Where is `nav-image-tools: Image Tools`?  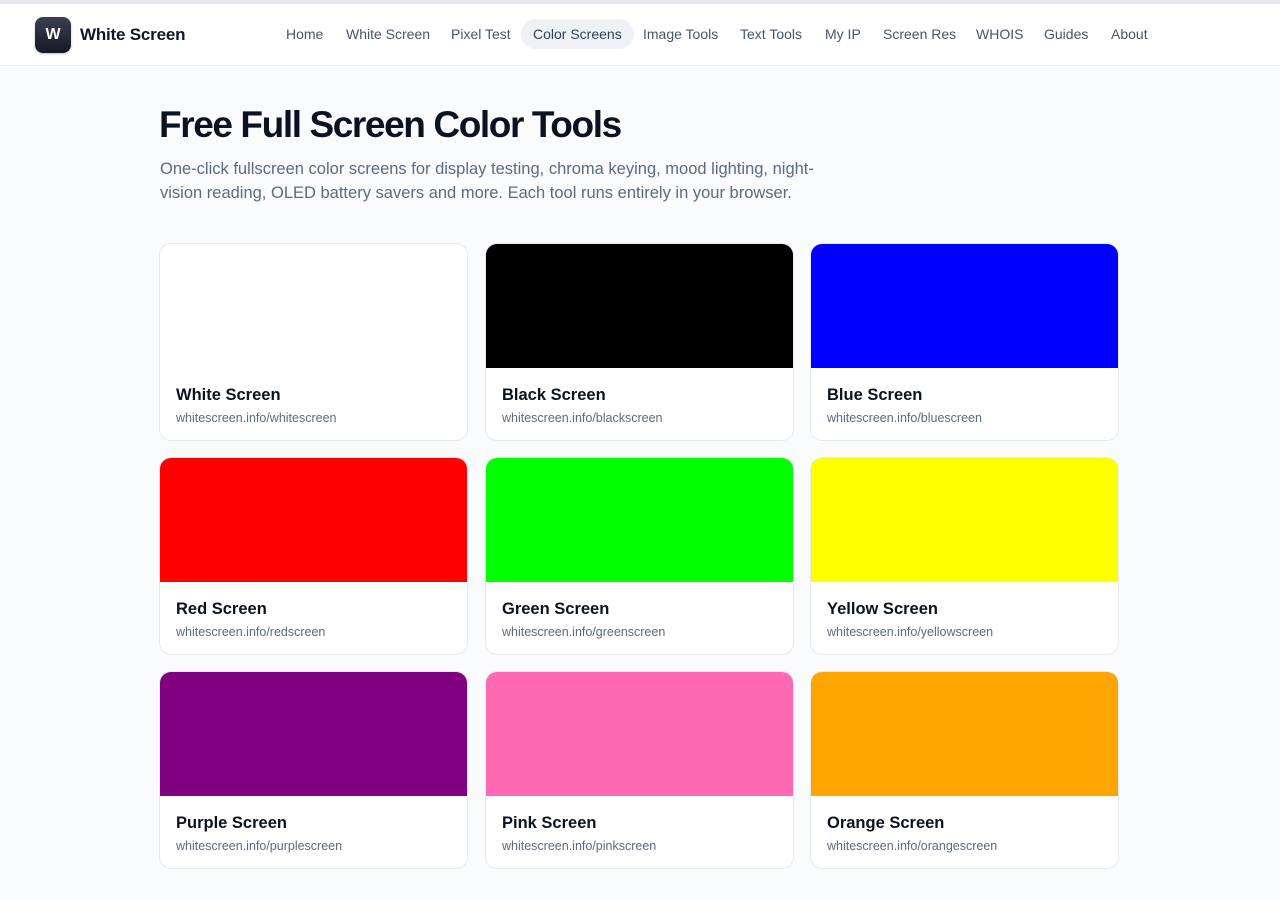 nav-image-tools: Image Tools is located at coordinates (680, 34).